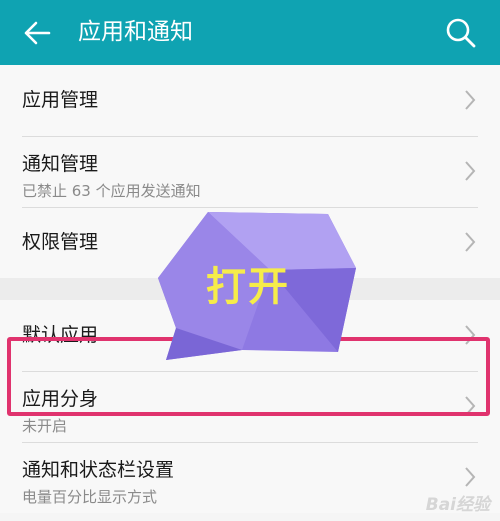  I want to click on callout-label: 打开, so click(248, 287).